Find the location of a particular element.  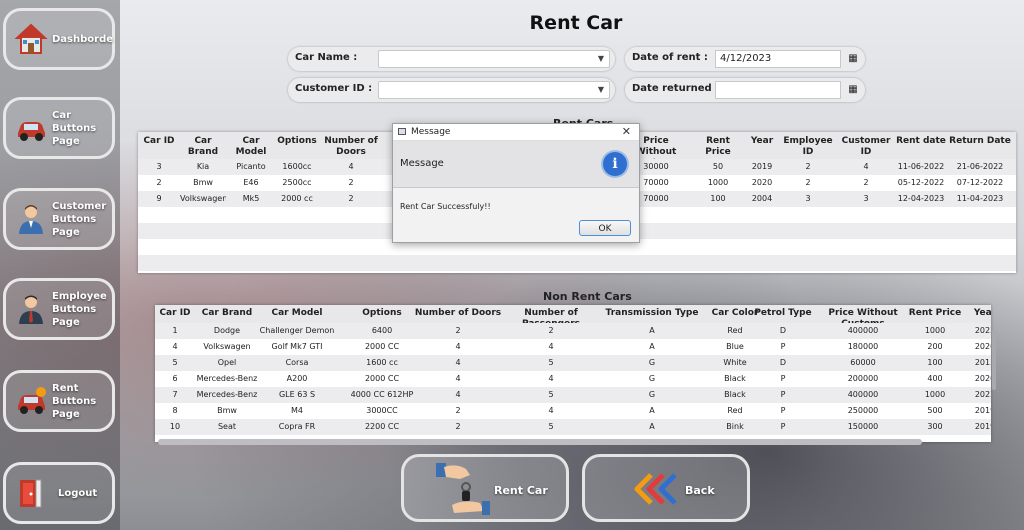

column-header: Transmission Type is located at coordinates (652, 313).